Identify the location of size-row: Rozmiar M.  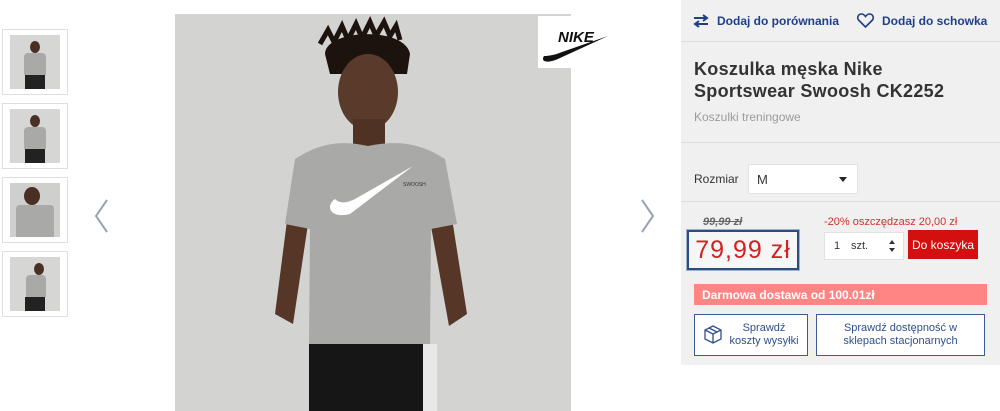
(840, 172).